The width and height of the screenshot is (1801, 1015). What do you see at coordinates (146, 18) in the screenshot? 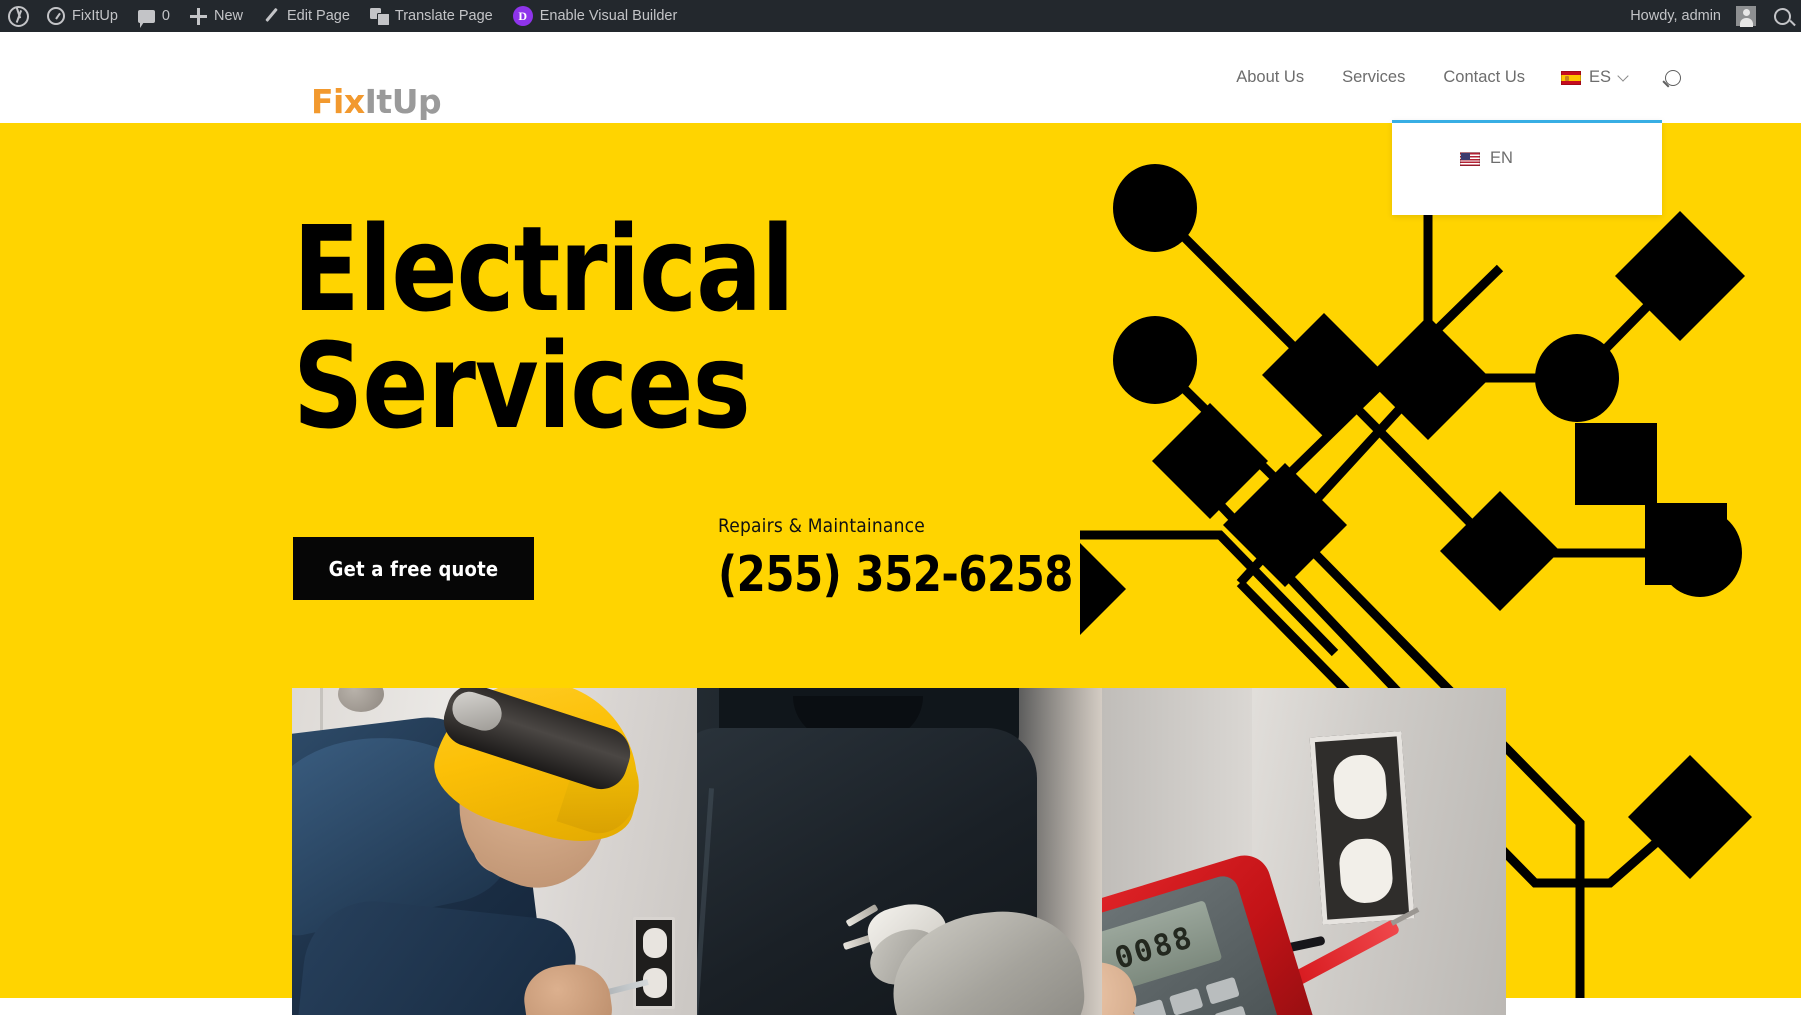
I see `comment-icon` at bounding box center [146, 18].